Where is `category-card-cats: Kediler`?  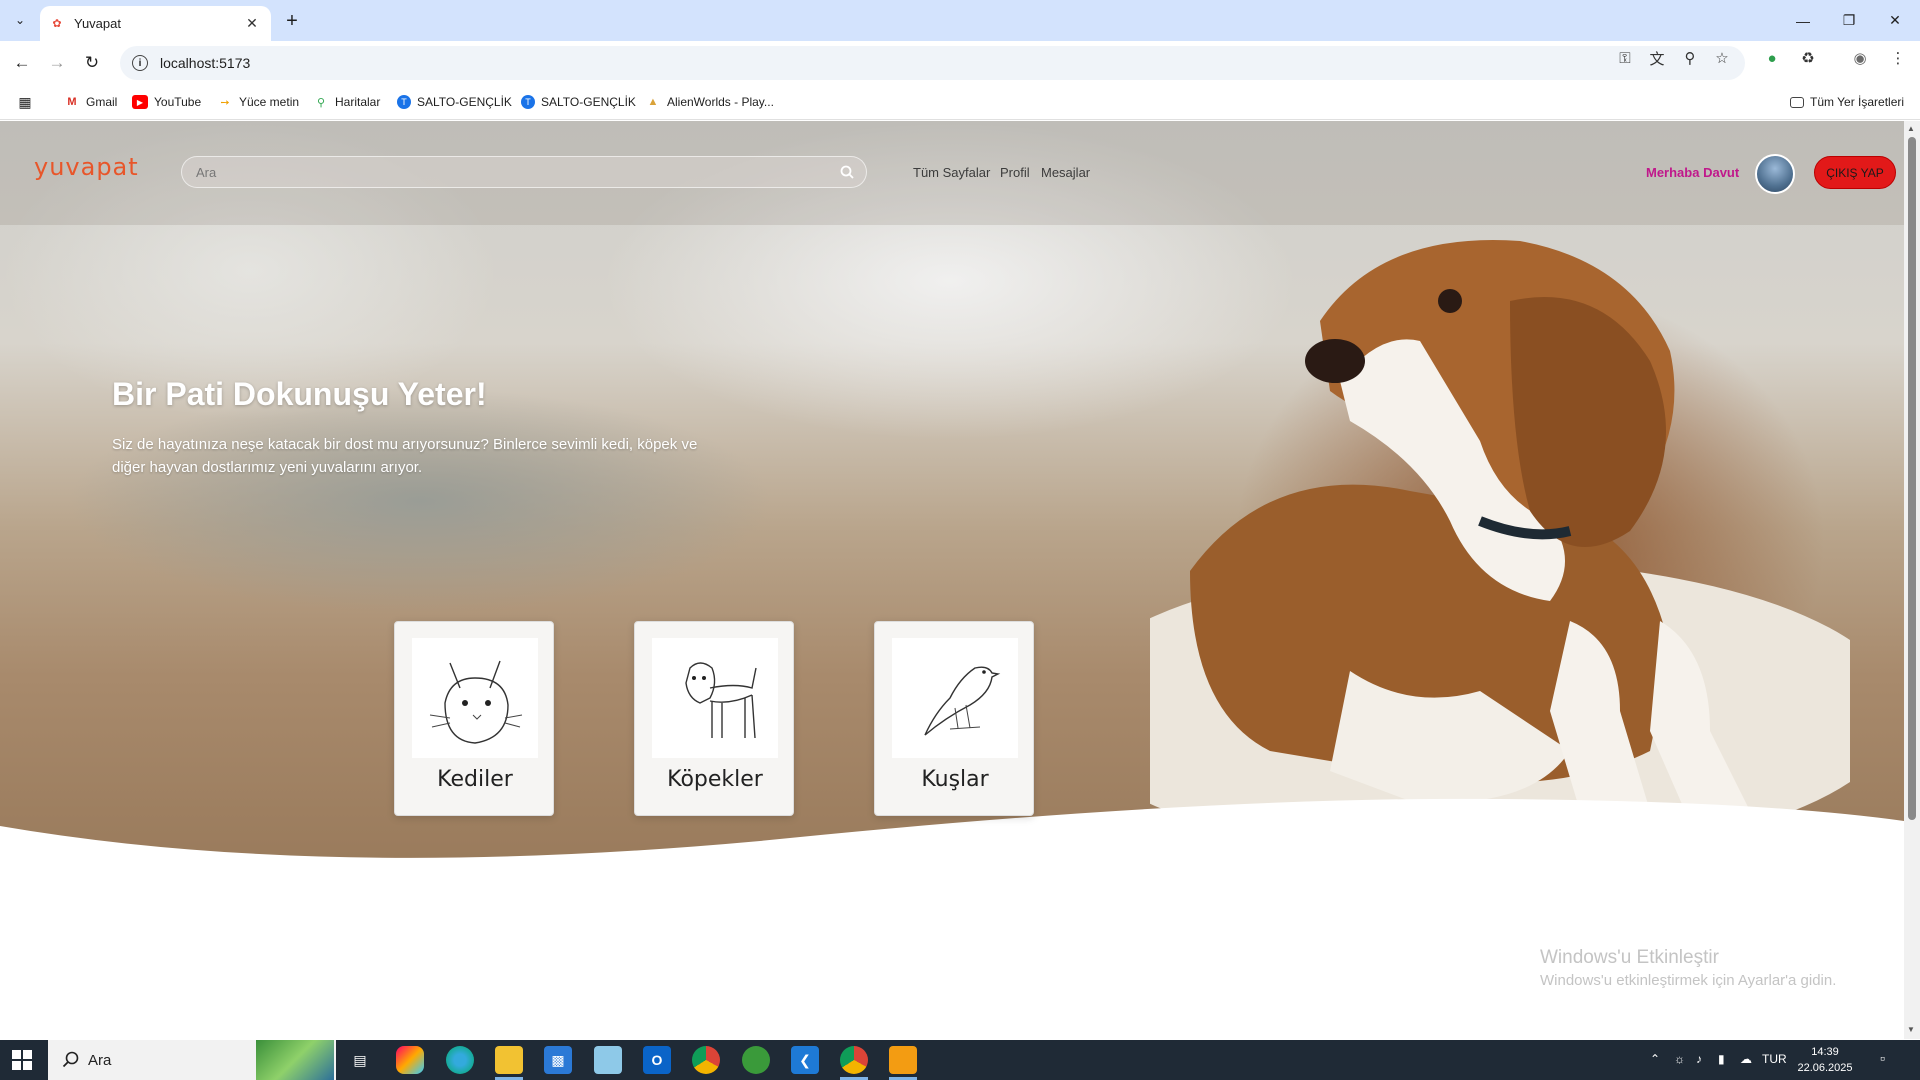
category-card-cats: Kediler is located at coordinates (474, 718).